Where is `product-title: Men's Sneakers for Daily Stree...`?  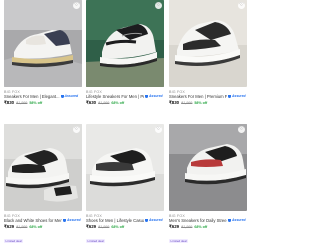
product-title: Men's Sneakers for Daily Stree... is located at coordinates (198, 220).